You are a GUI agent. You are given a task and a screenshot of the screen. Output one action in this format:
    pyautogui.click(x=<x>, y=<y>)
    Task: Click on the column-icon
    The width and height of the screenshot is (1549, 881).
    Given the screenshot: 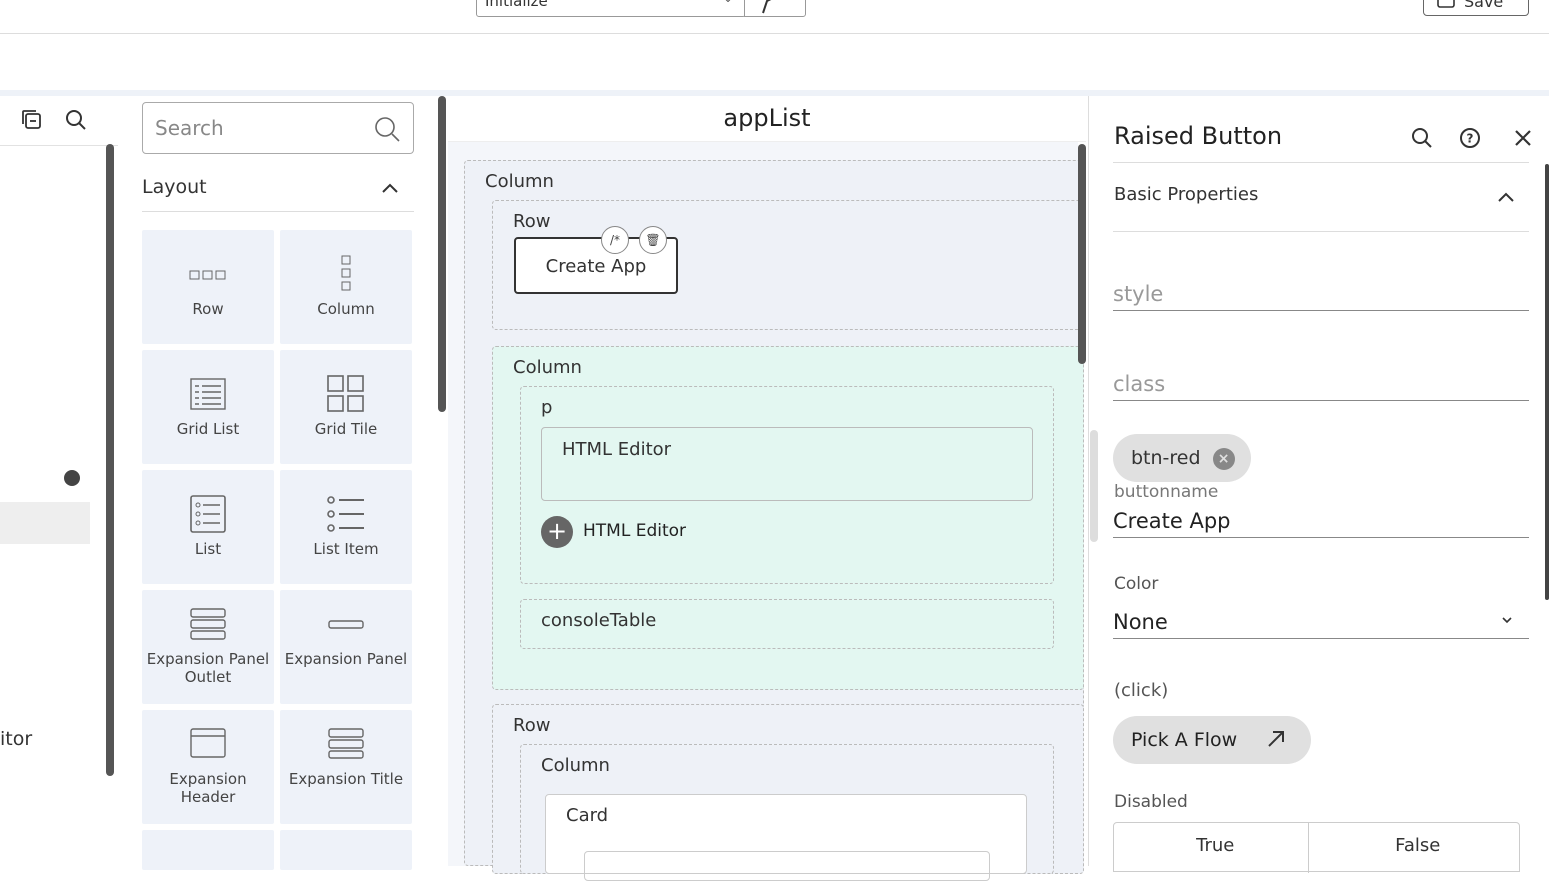 What is the action you would take?
    pyautogui.click(x=346, y=273)
    